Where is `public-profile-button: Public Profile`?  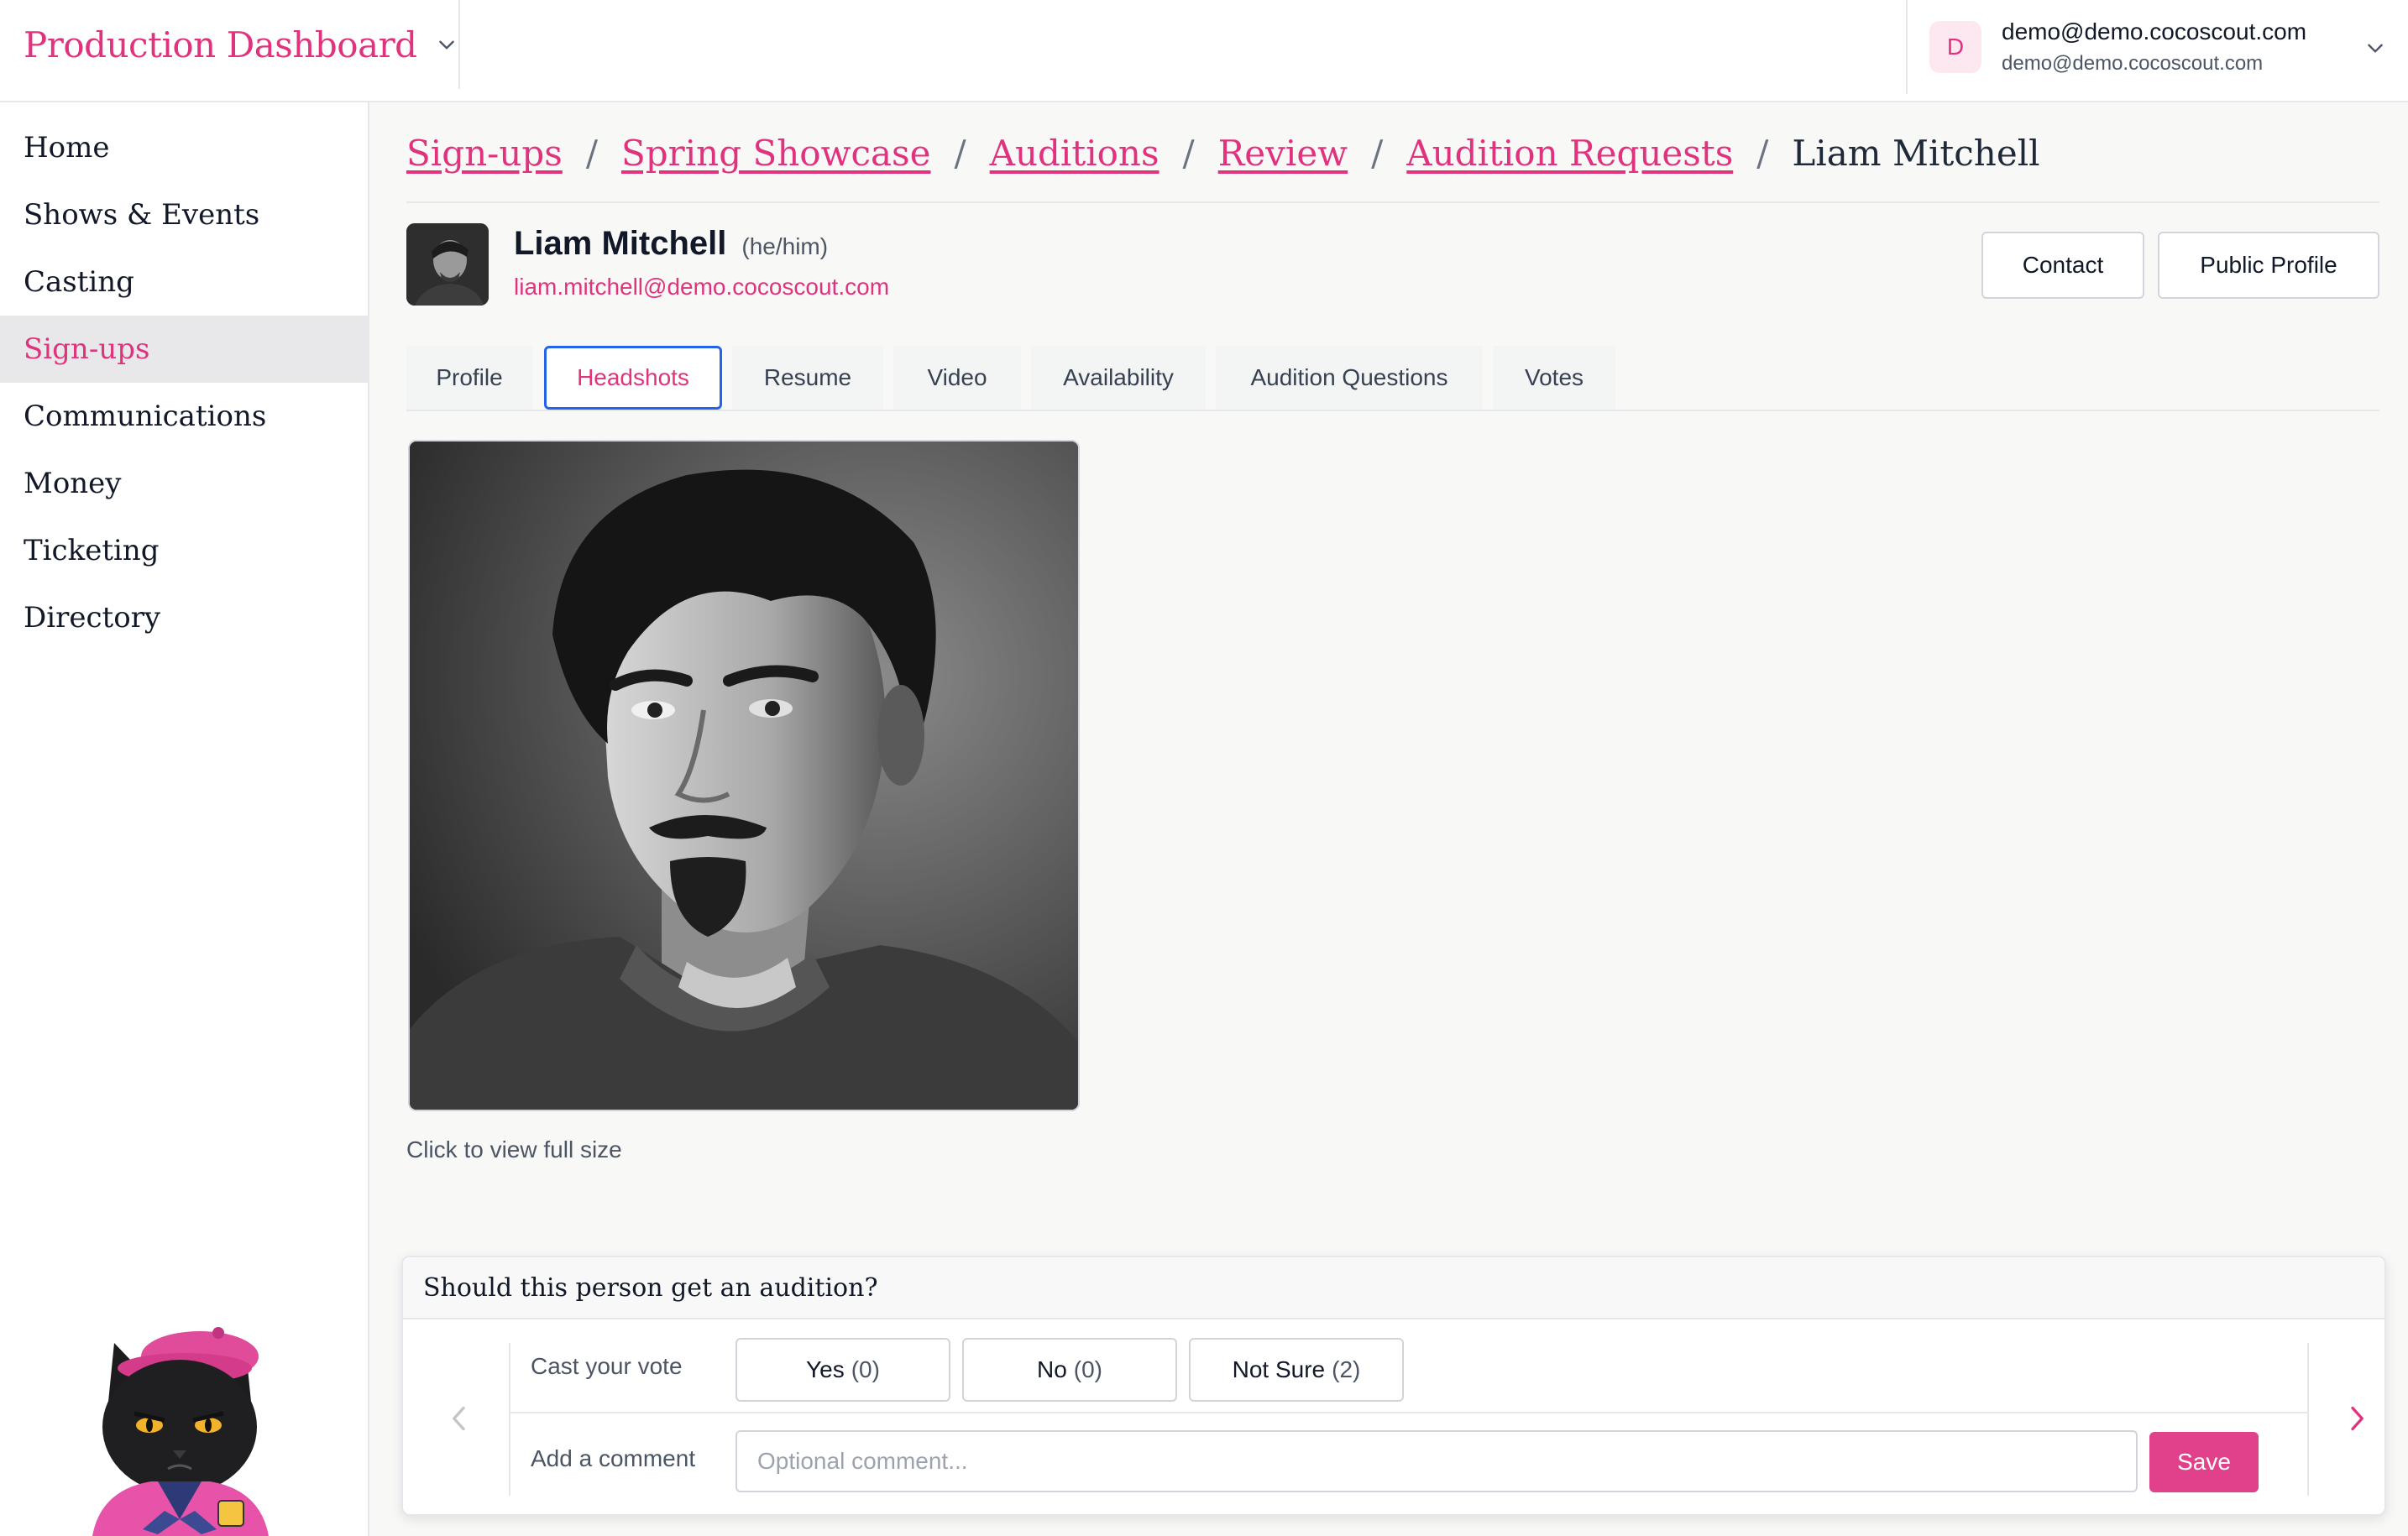 public-profile-button: Public Profile is located at coordinates (2268, 265).